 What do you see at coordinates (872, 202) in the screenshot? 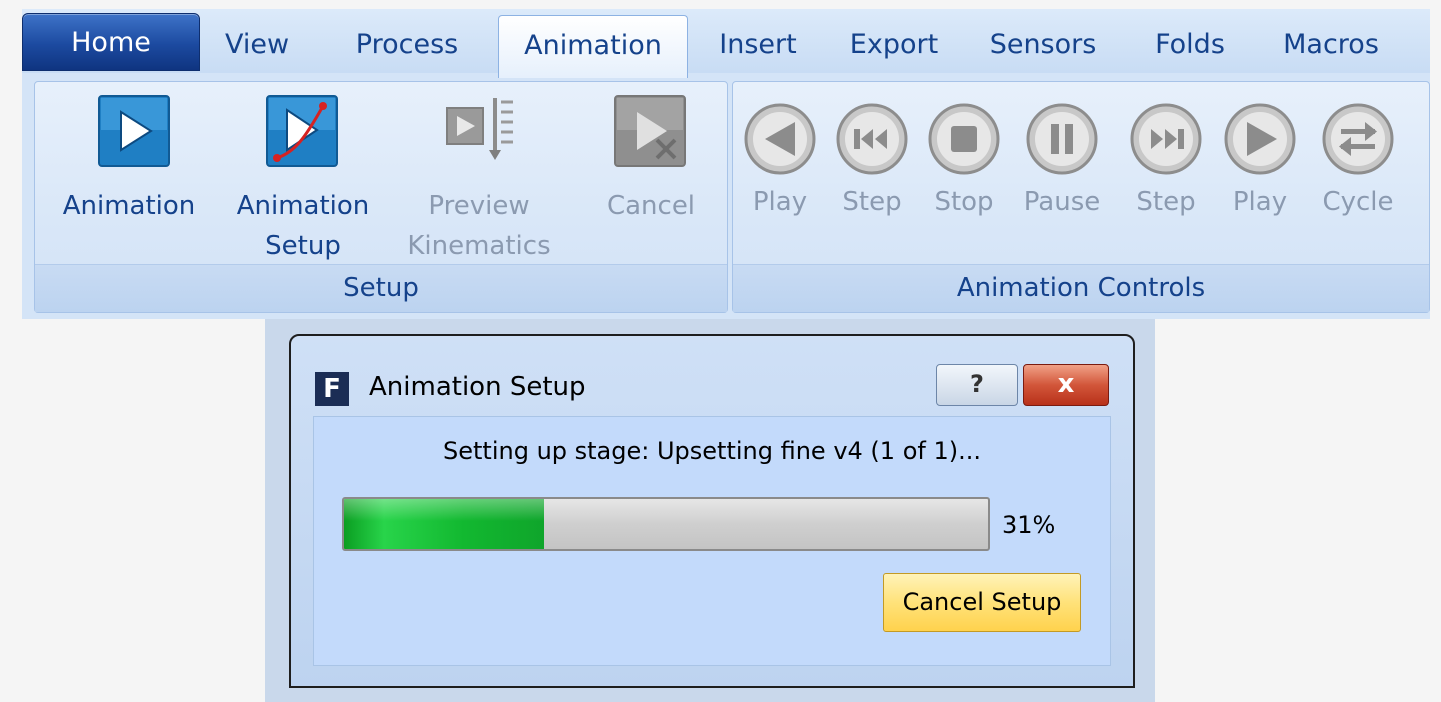
I see `step-back-label: Step` at bounding box center [872, 202].